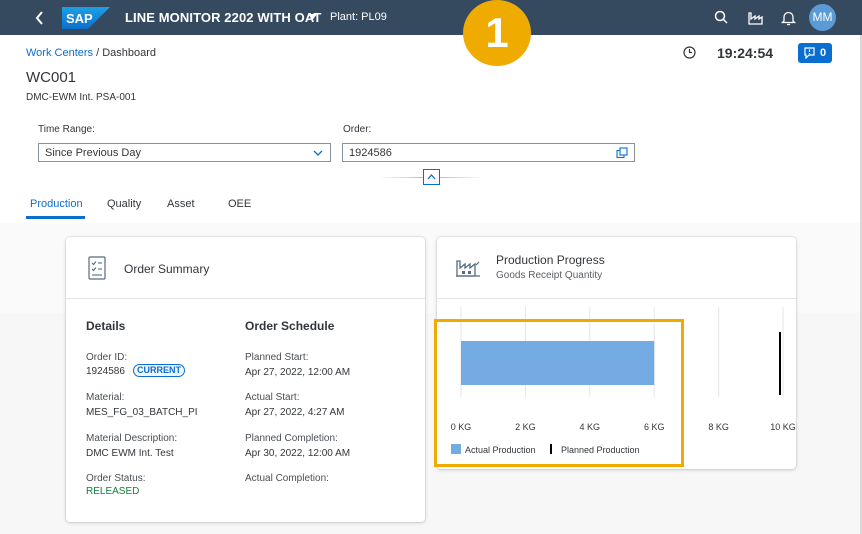  What do you see at coordinates (124, 204) in the screenshot?
I see `tab-quality: Quality` at bounding box center [124, 204].